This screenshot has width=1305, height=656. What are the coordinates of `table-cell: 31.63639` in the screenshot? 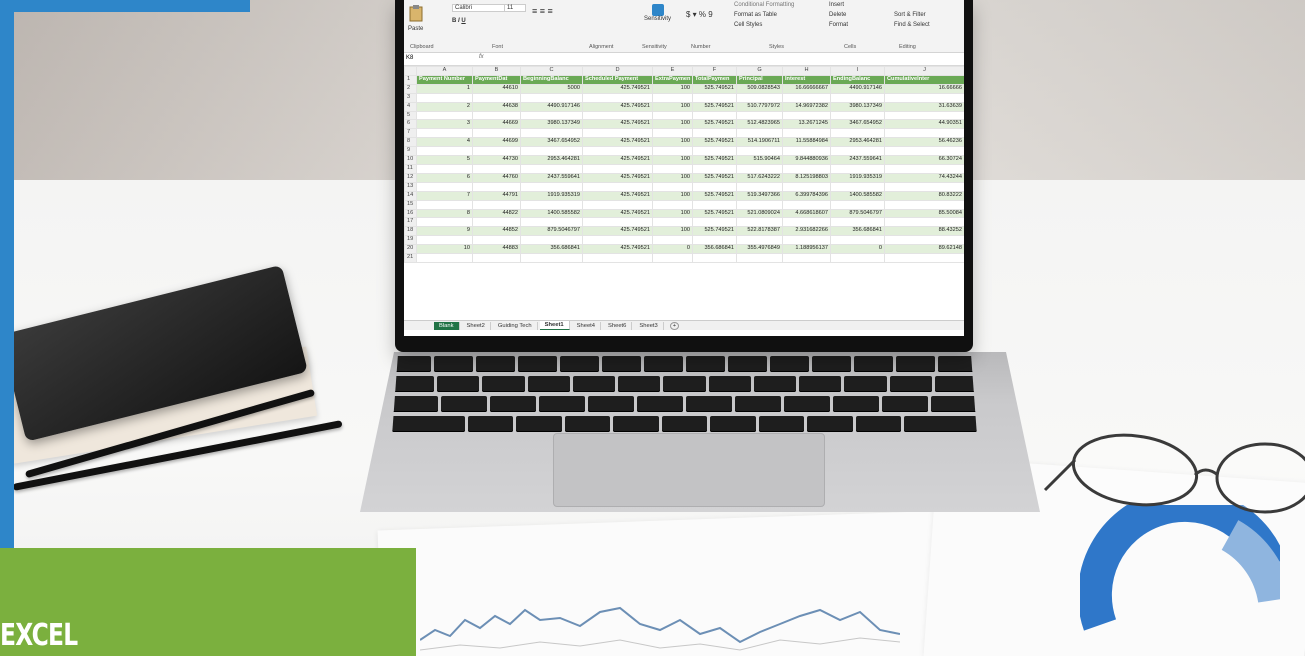 It's located at (924, 106).